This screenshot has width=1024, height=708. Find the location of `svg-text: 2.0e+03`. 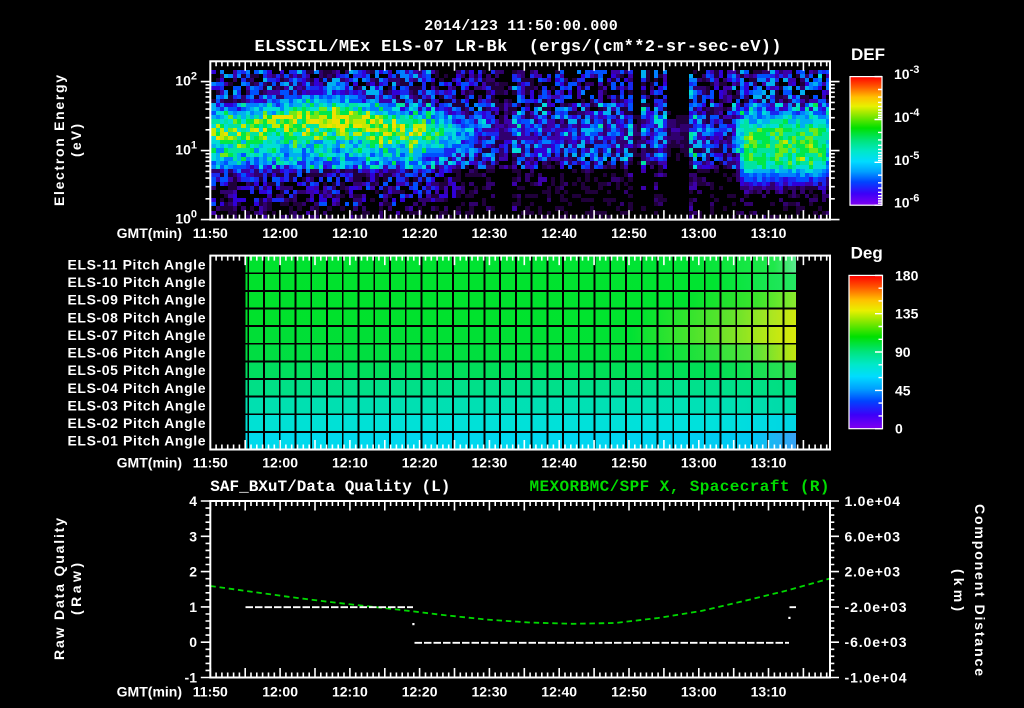

svg-text: 2.0e+03 is located at coordinates (873, 572).